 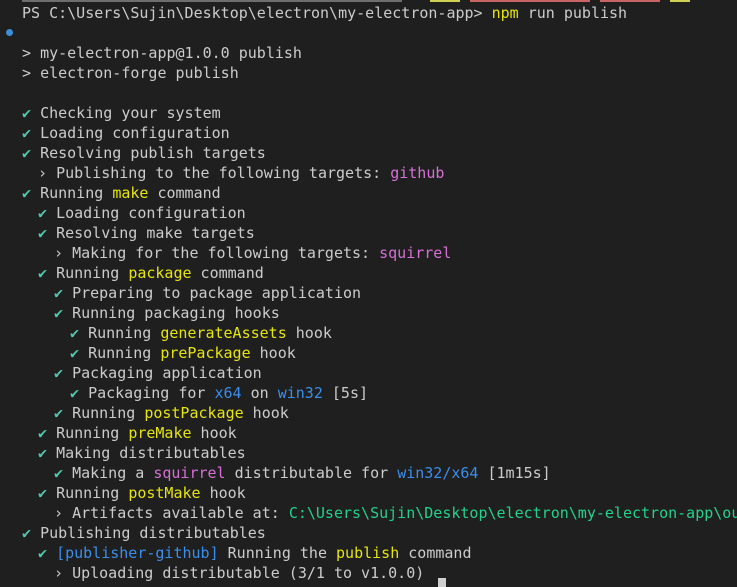 I want to click on step-line: ✔ Running postPackage hook, so click(x=171, y=413).